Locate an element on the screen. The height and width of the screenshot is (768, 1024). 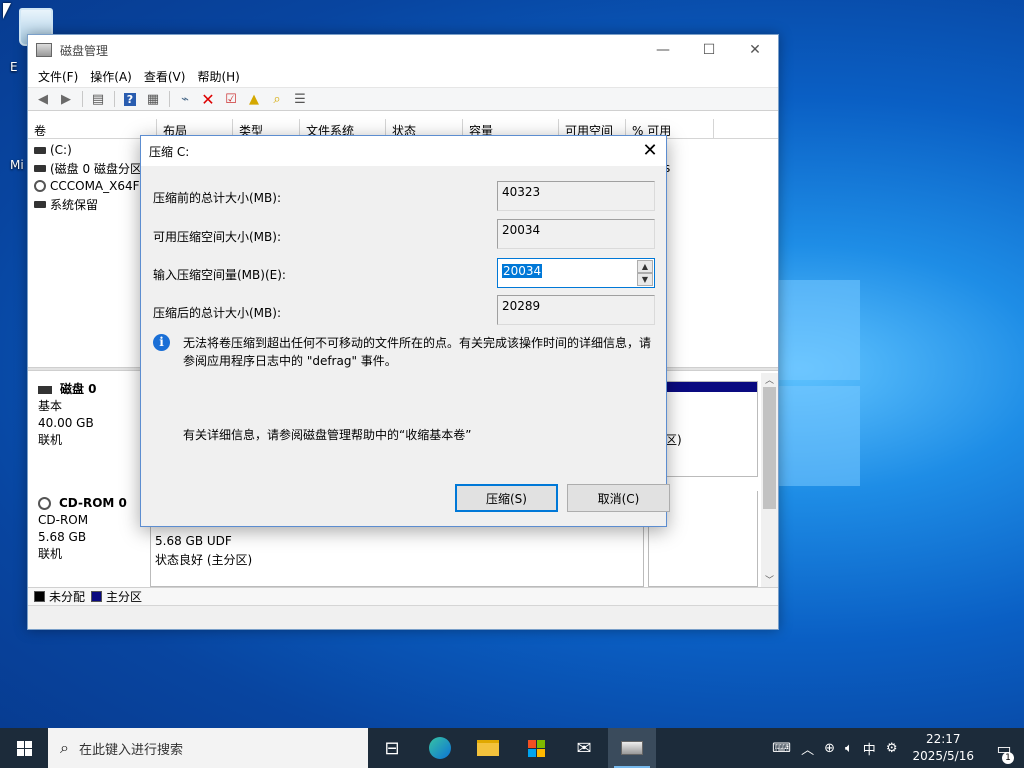
available-value: 20034 is located at coordinates (576, 234).